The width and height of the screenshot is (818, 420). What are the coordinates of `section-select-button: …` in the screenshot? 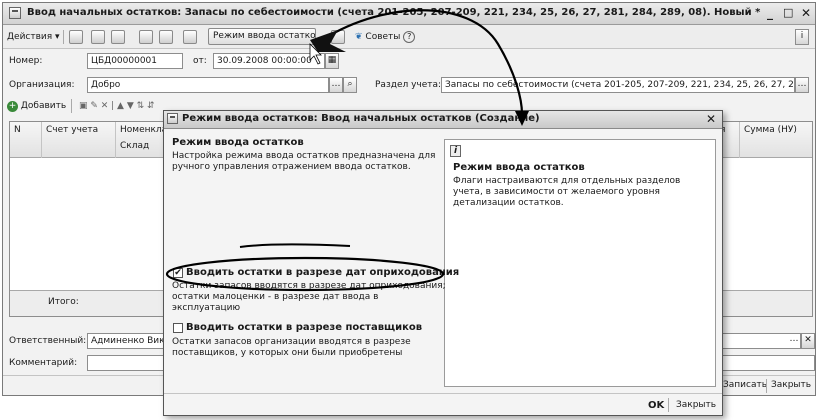 It's located at (802, 85).